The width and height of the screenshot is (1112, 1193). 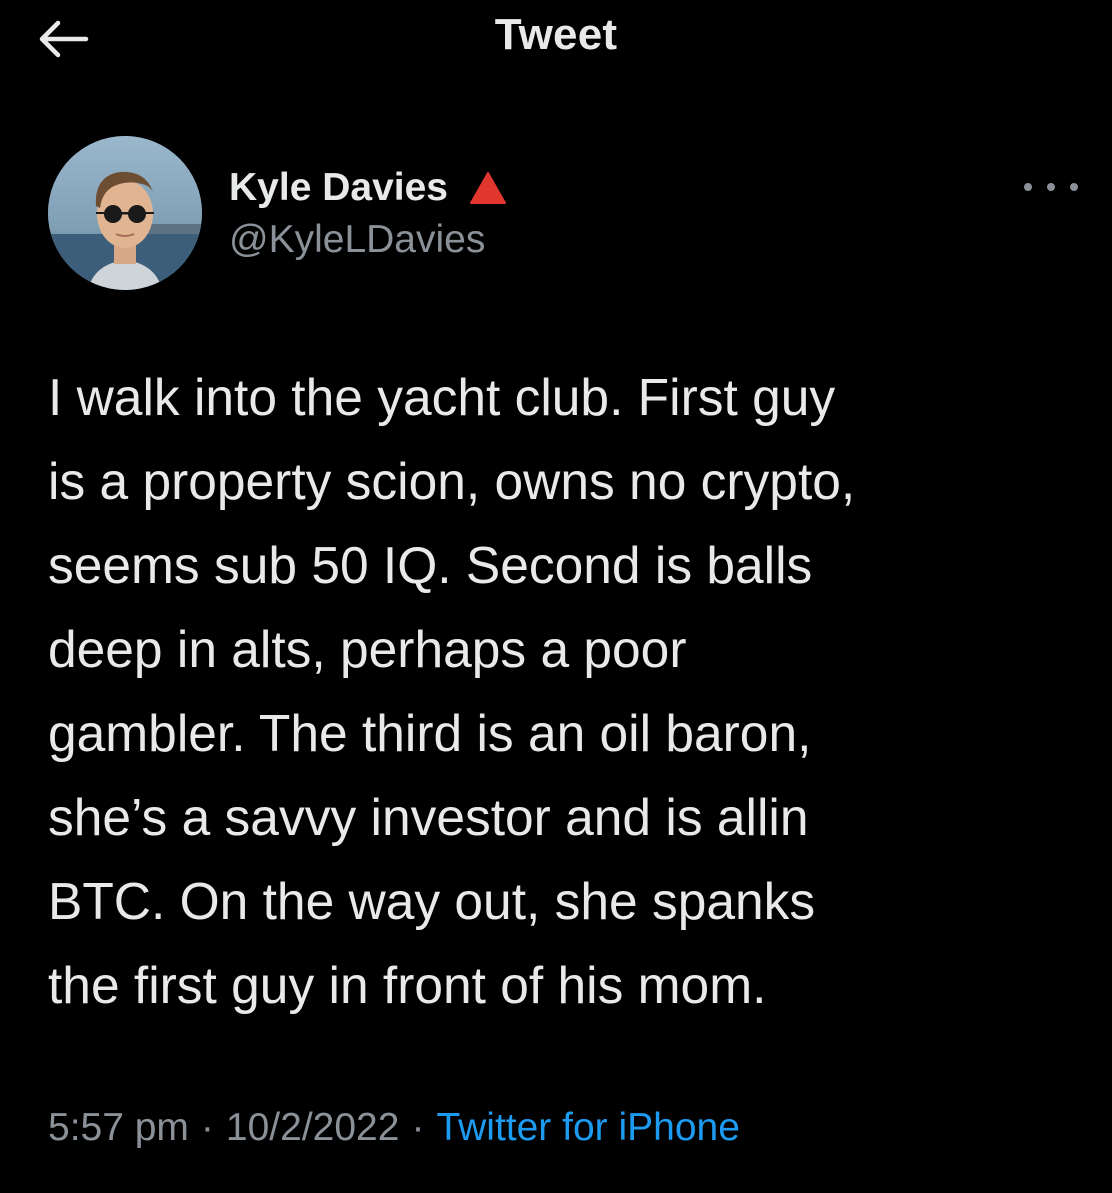 I want to click on tweet-text-line: gambler. The third is an oil baron,, so click(x=430, y=733).